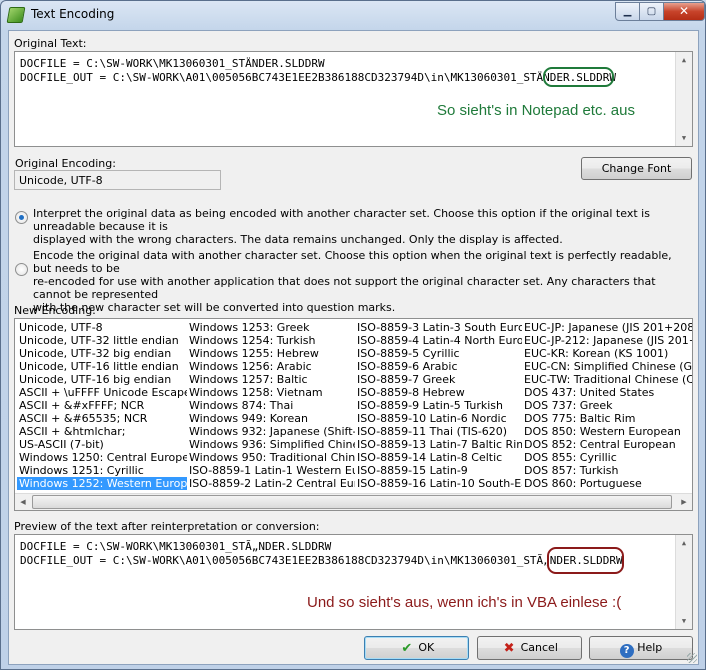 This screenshot has height=670, width=706. What do you see at coordinates (271, 431) in the screenshot?
I see `encoding-list-item: Windows 932: Japanese (Shift-JIS)` at bounding box center [271, 431].